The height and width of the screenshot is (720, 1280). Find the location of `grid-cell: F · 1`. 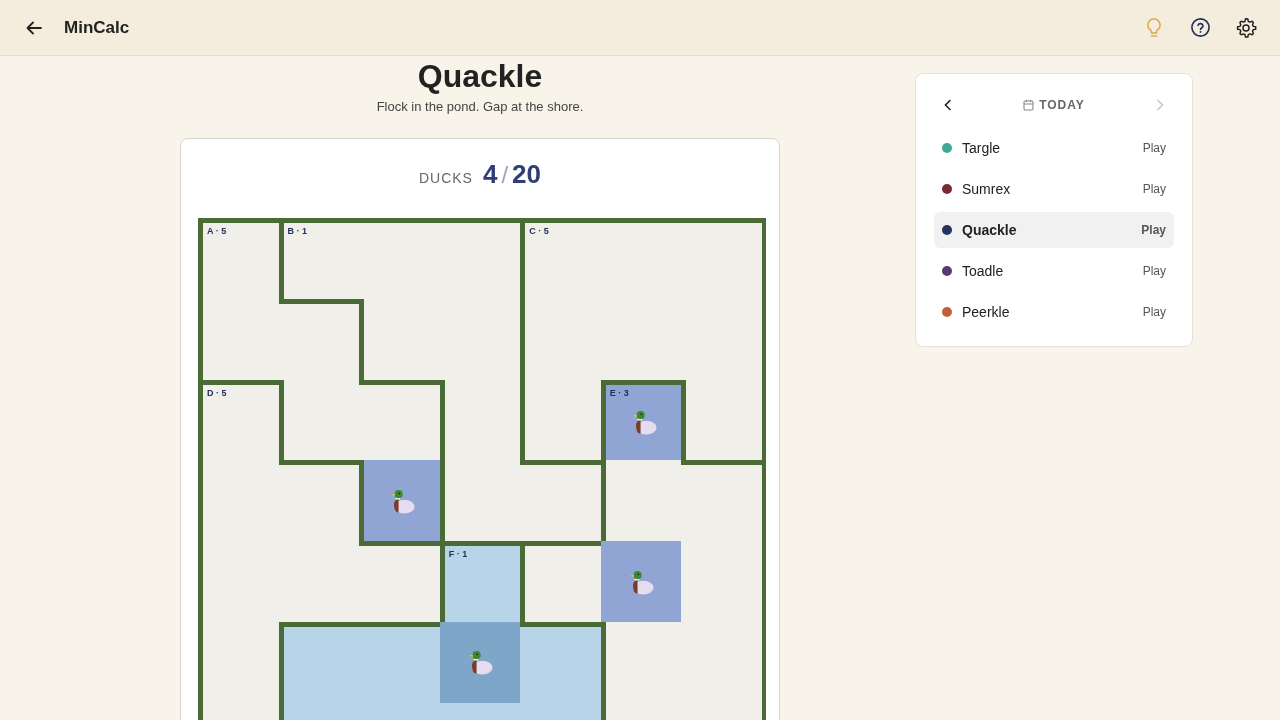

grid-cell: F · 1 is located at coordinates (480, 581).